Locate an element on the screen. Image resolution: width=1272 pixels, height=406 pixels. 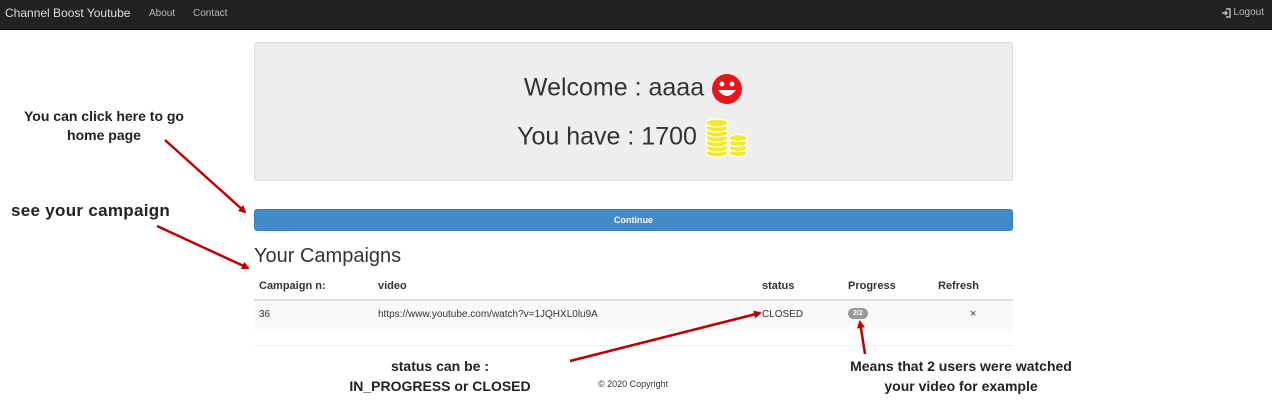
column-header-video: video is located at coordinates (392, 286).